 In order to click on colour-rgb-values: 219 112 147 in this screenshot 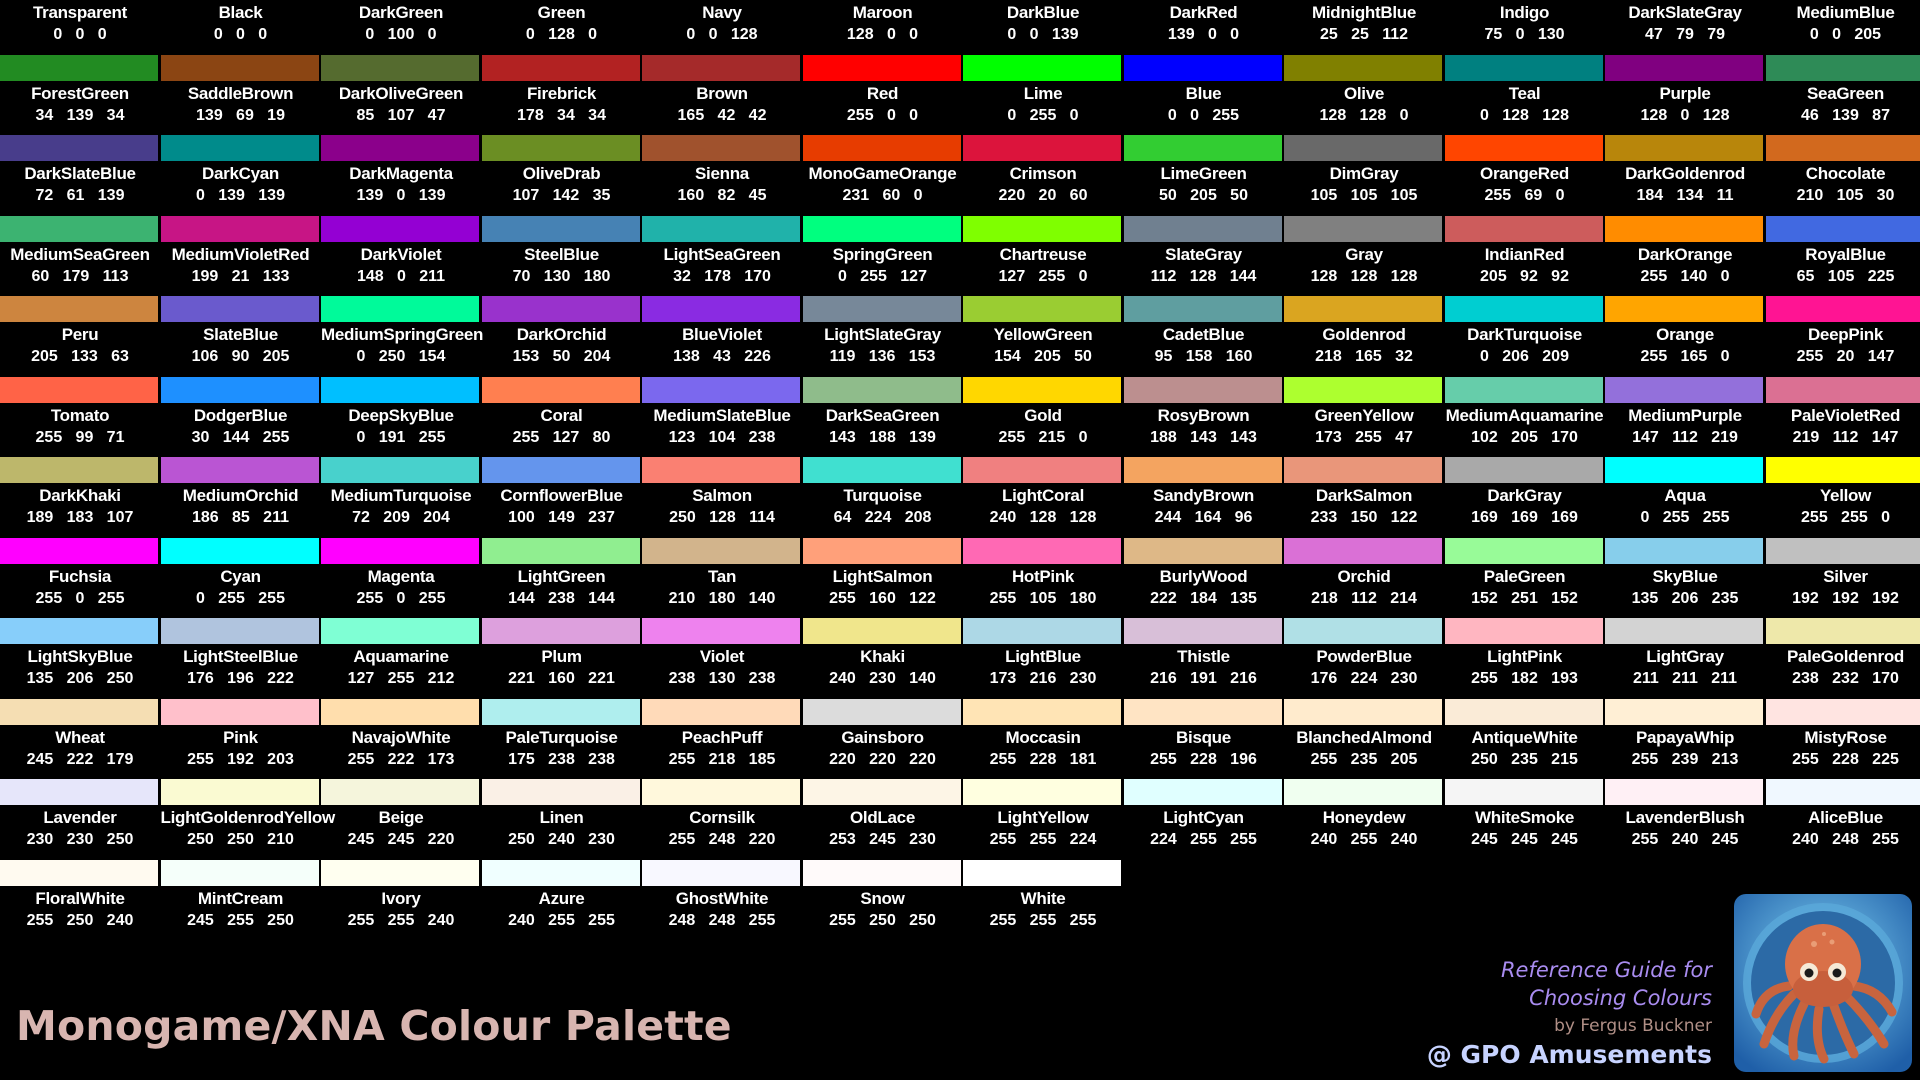, I will do `click(1845, 437)`.